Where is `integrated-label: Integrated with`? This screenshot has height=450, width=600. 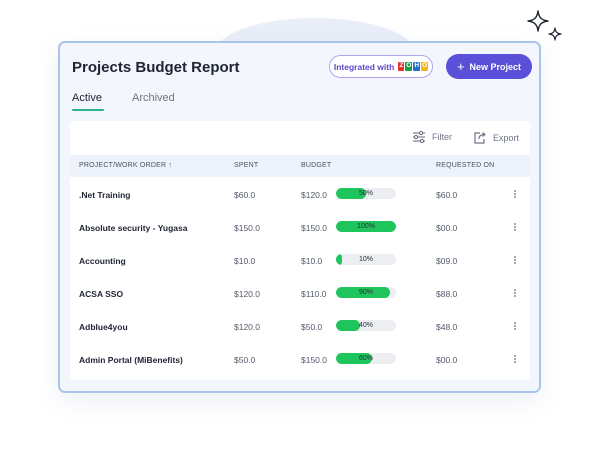 integrated-label: Integrated with is located at coordinates (364, 66).